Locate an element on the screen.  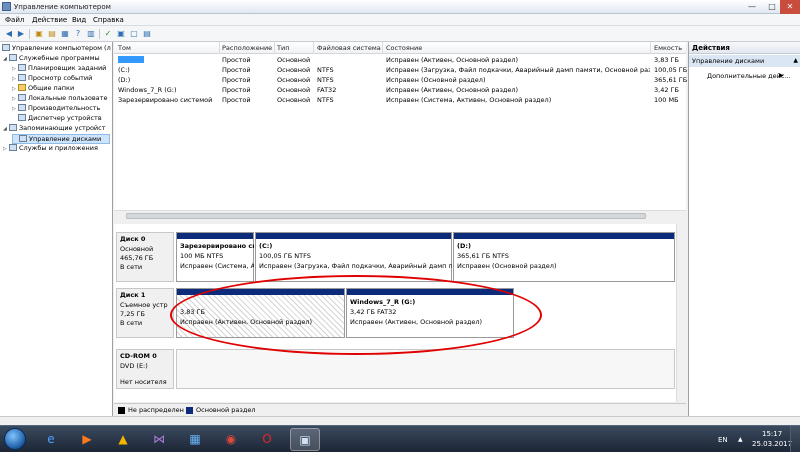
chrome-icon: ◉ is located at coordinates (231, 439).